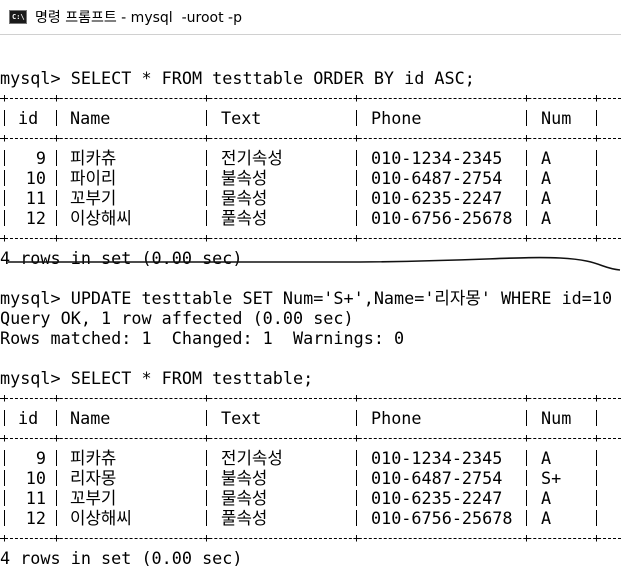  What do you see at coordinates (310, 478) in the screenshot?
I see `table-row: 10 리자몽 불속성 010-6487-2754 S+` at bounding box center [310, 478].